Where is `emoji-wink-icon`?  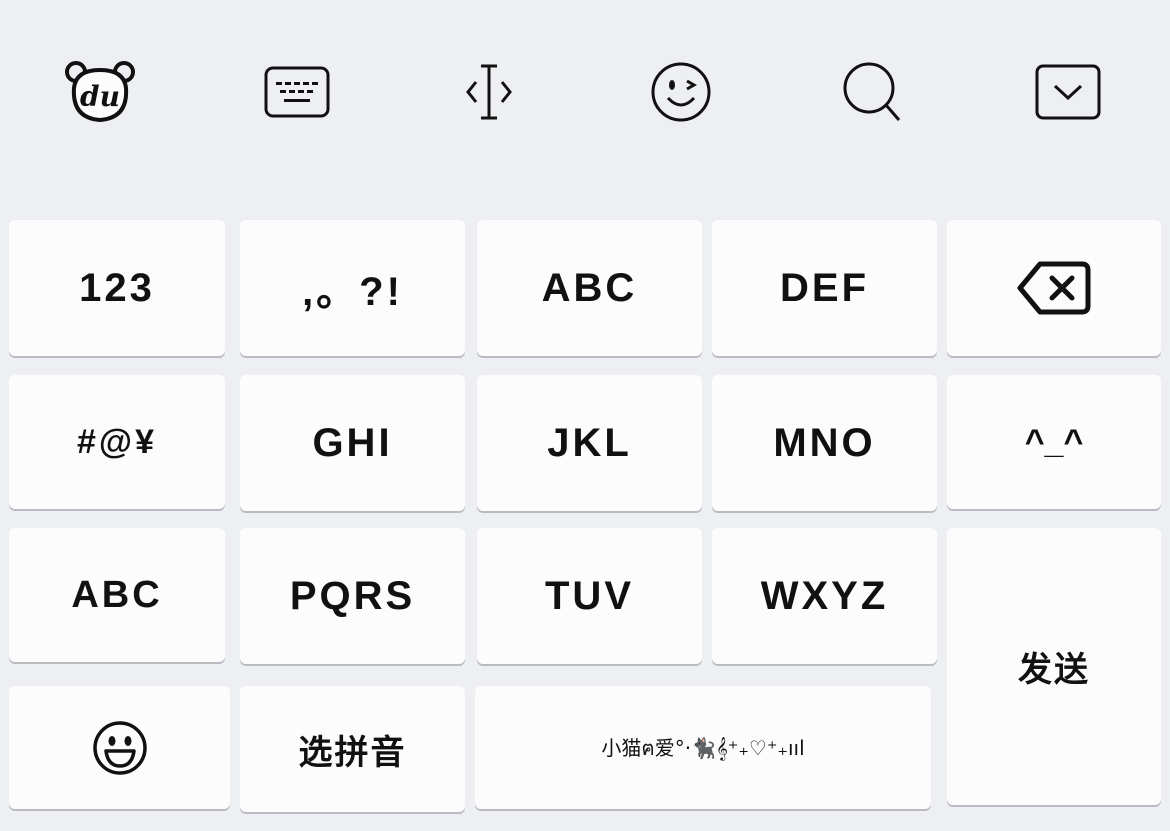 emoji-wink-icon is located at coordinates (681, 92).